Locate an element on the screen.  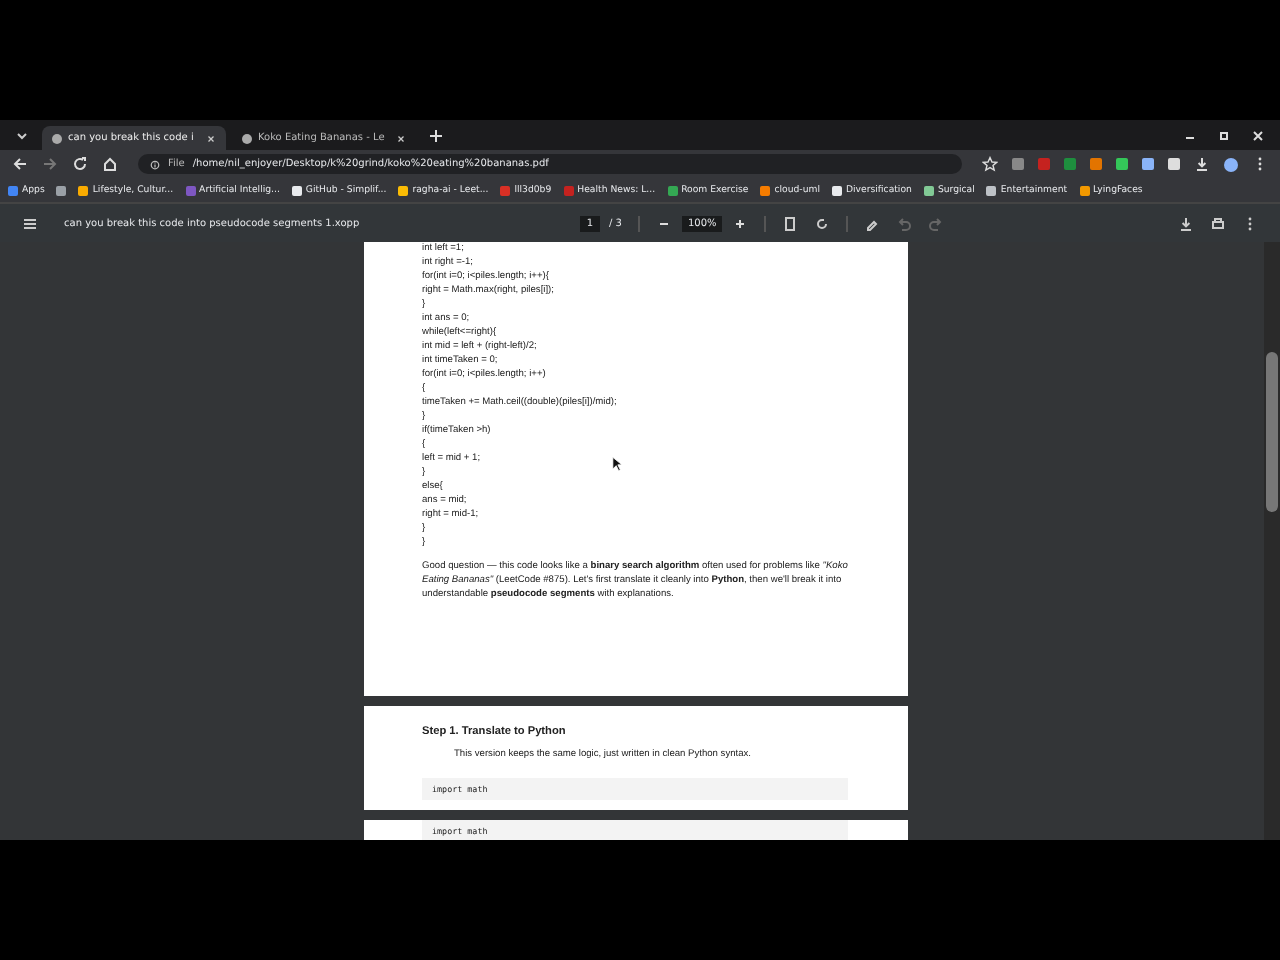
rotate-icon is located at coordinates (822, 223).